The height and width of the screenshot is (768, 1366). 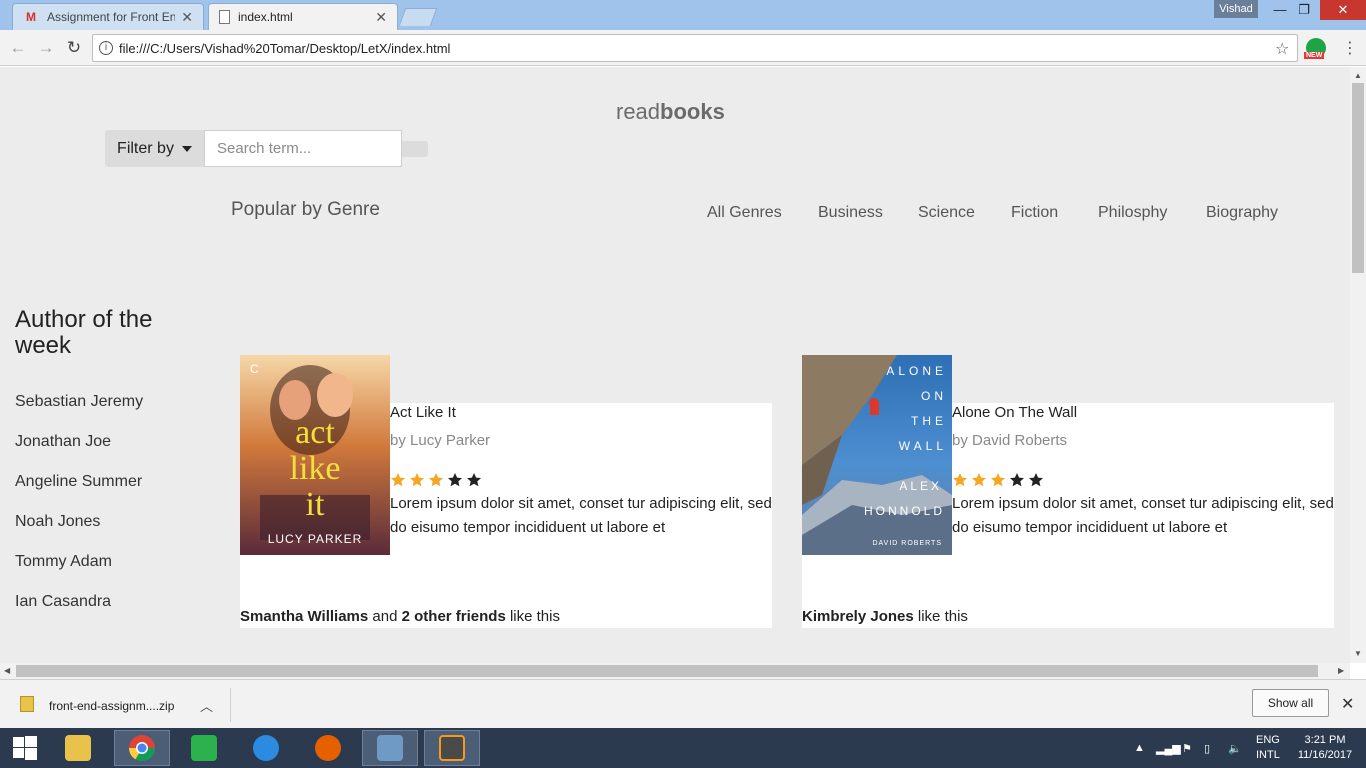 I want to click on lang-line-1: ENG, so click(x=1268, y=740).